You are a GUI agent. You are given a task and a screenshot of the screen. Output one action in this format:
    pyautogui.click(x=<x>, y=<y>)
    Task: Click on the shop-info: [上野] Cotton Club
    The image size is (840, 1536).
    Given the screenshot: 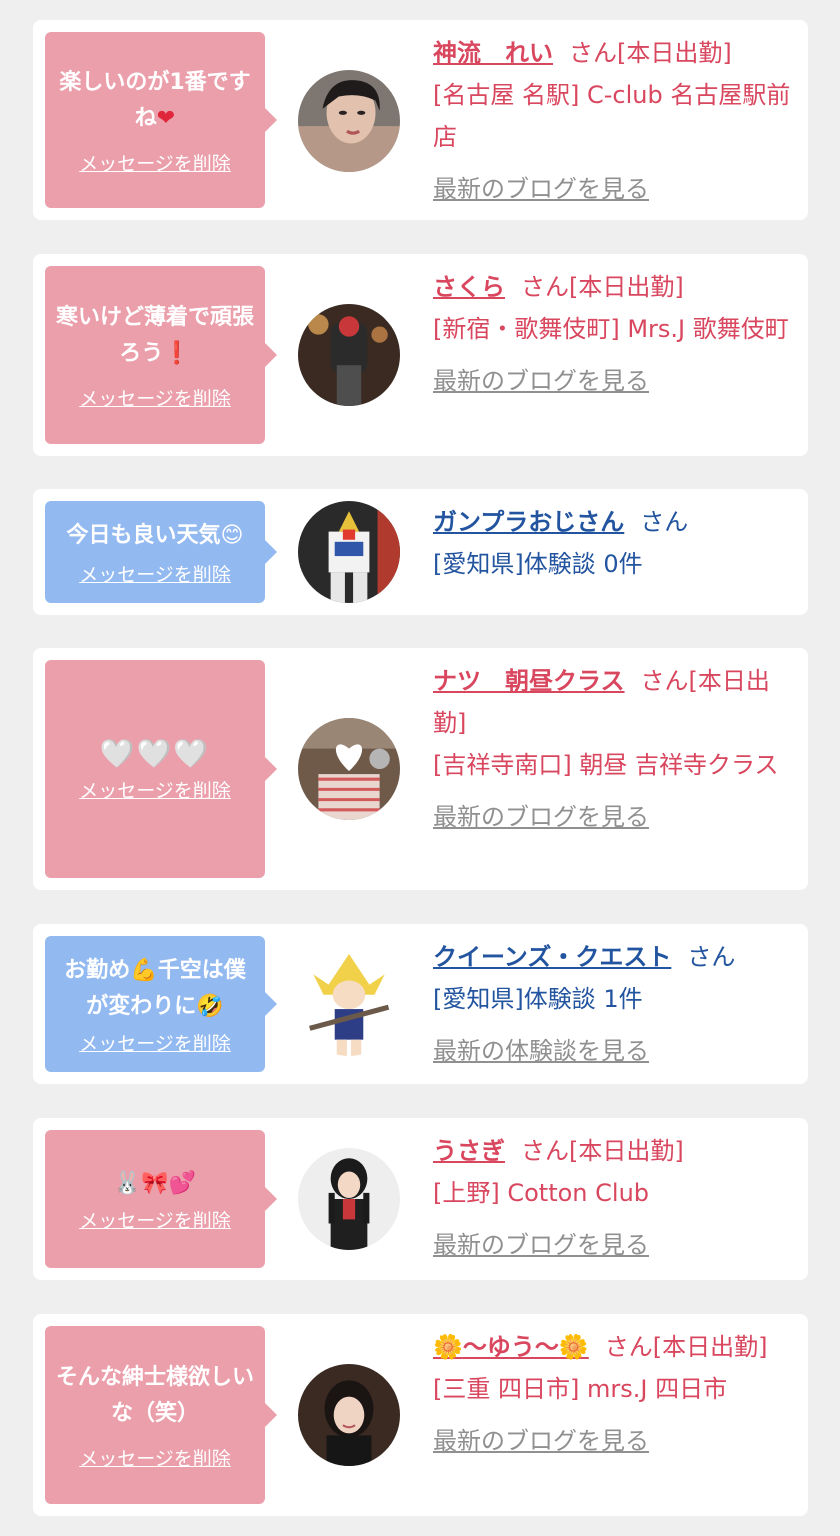 What is the action you would take?
    pyautogui.click(x=541, y=1193)
    